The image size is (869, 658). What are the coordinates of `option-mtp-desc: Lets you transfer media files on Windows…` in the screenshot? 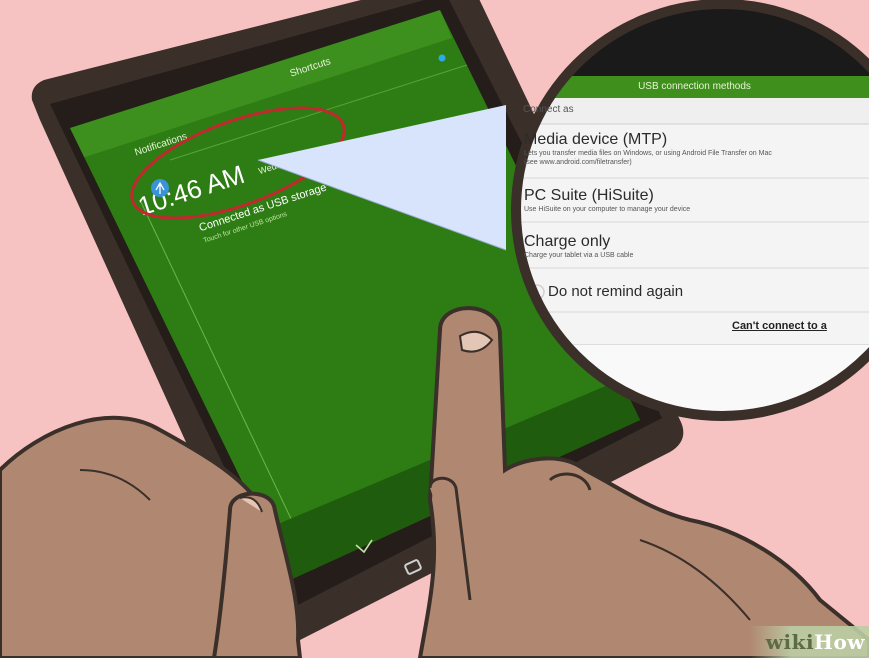 It's located at (648, 153).